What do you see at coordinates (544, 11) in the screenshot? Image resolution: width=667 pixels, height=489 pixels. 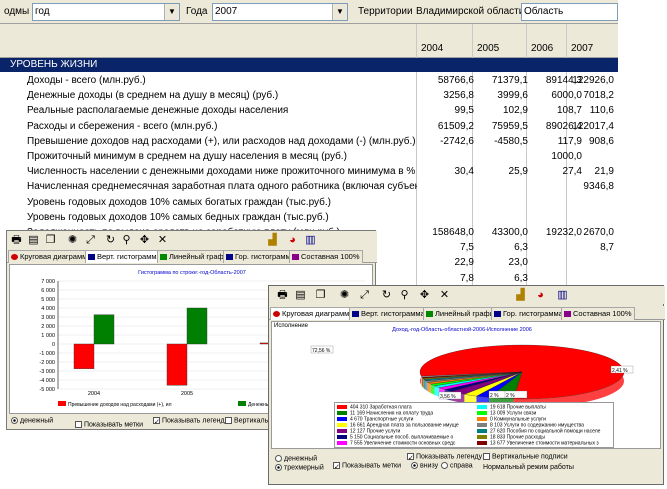 I see `territory-select-value: Область` at bounding box center [544, 11].